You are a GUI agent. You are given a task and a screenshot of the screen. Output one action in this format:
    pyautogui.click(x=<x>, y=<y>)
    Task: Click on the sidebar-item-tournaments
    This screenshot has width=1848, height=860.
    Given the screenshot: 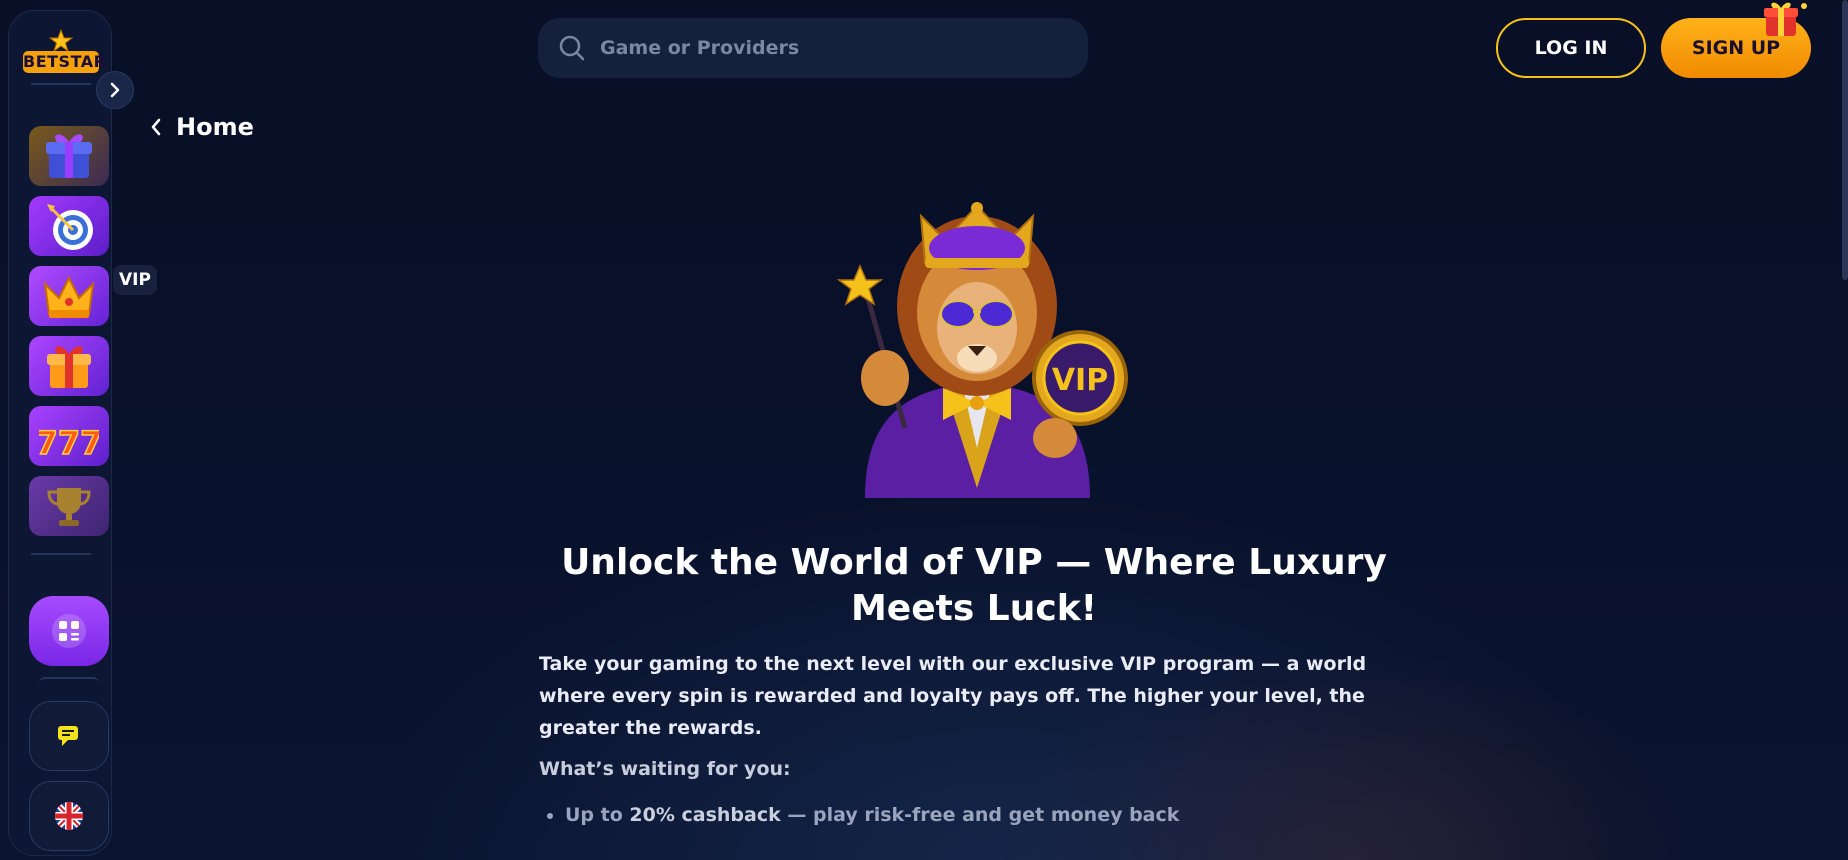 What is the action you would take?
    pyautogui.click(x=69, y=506)
    